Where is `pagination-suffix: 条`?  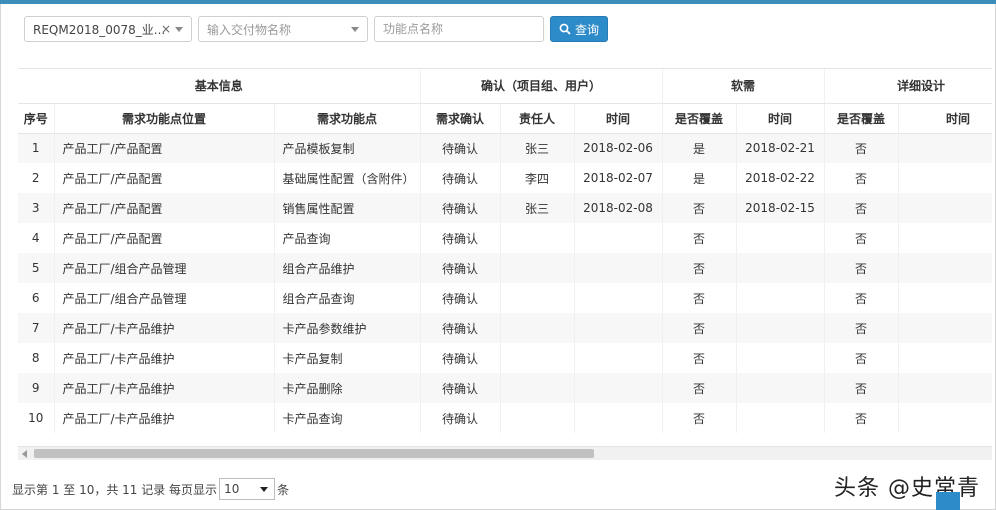 pagination-suffix: 条 is located at coordinates (283, 489).